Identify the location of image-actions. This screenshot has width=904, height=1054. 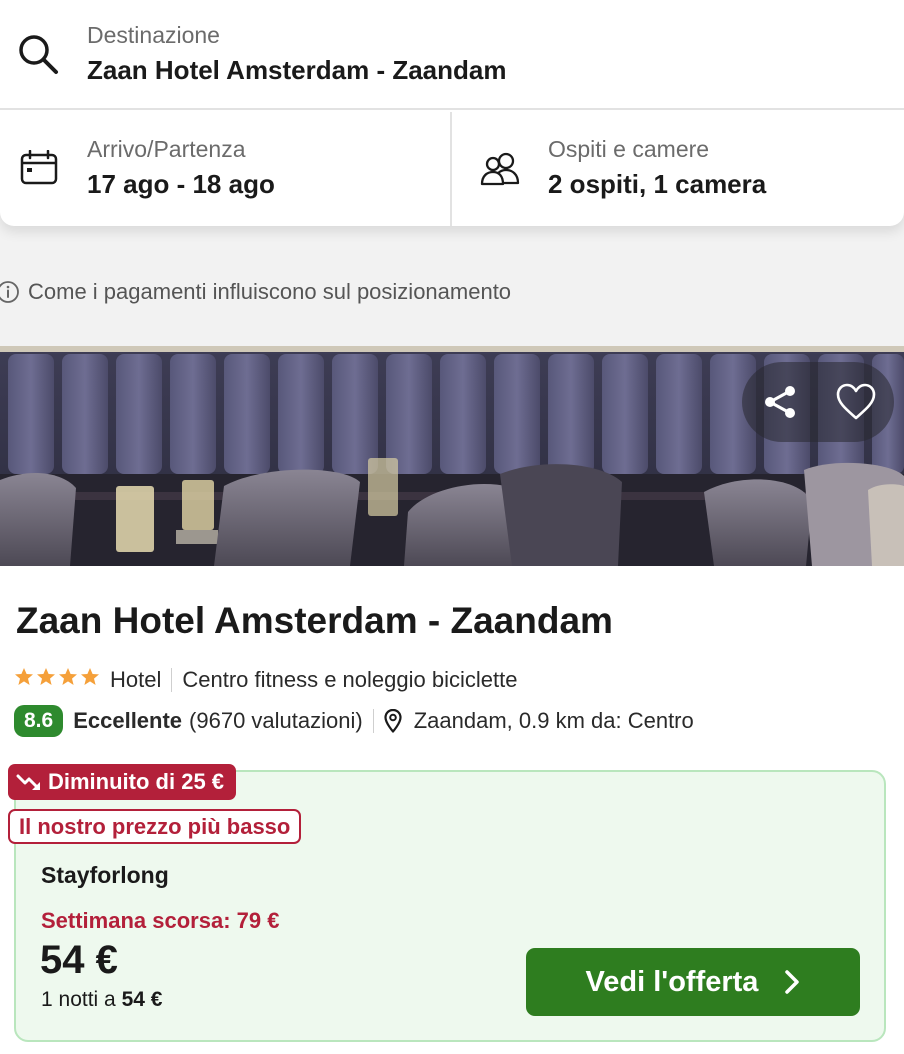
(818, 402).